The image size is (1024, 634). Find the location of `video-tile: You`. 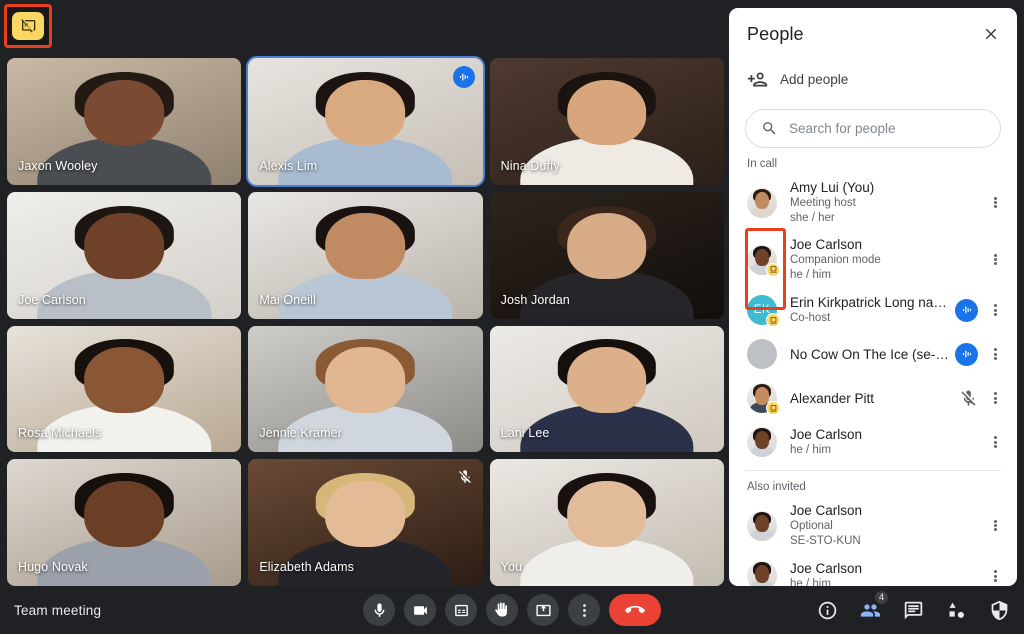

video-tile: You is located at coordinates (606, 522).